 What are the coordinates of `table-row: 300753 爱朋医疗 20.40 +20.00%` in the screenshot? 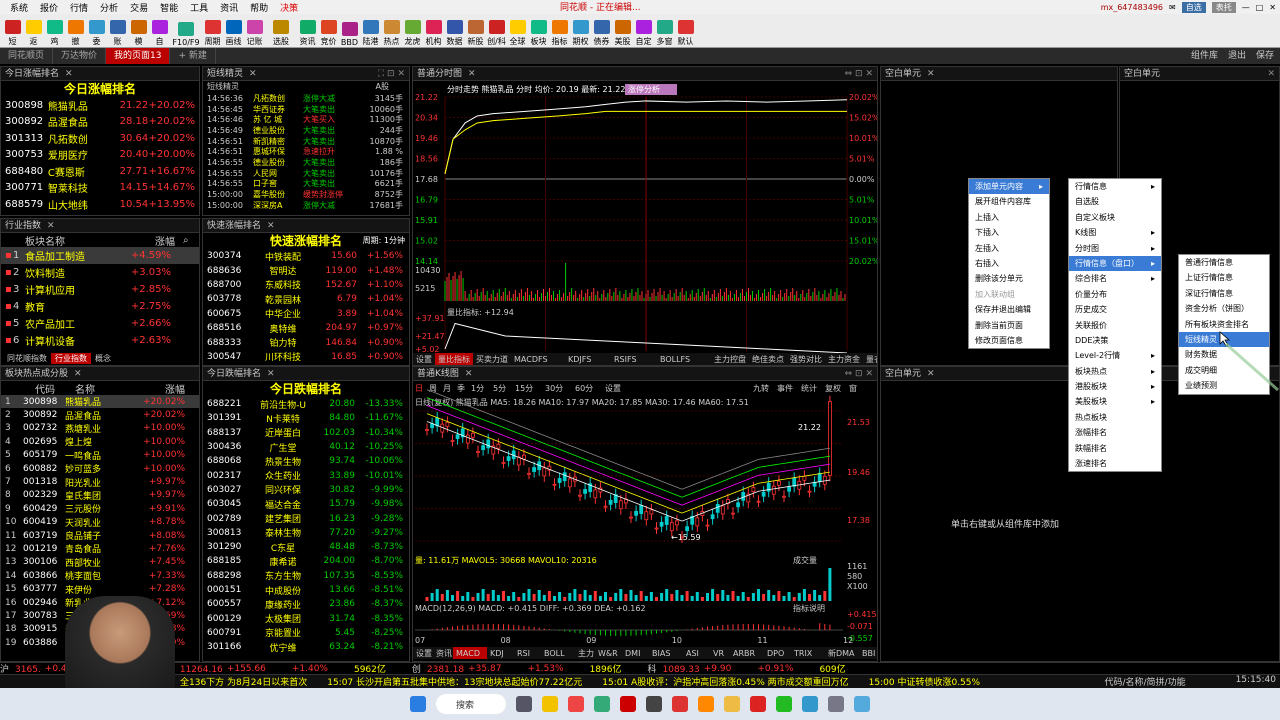 It's located at (100, 155).